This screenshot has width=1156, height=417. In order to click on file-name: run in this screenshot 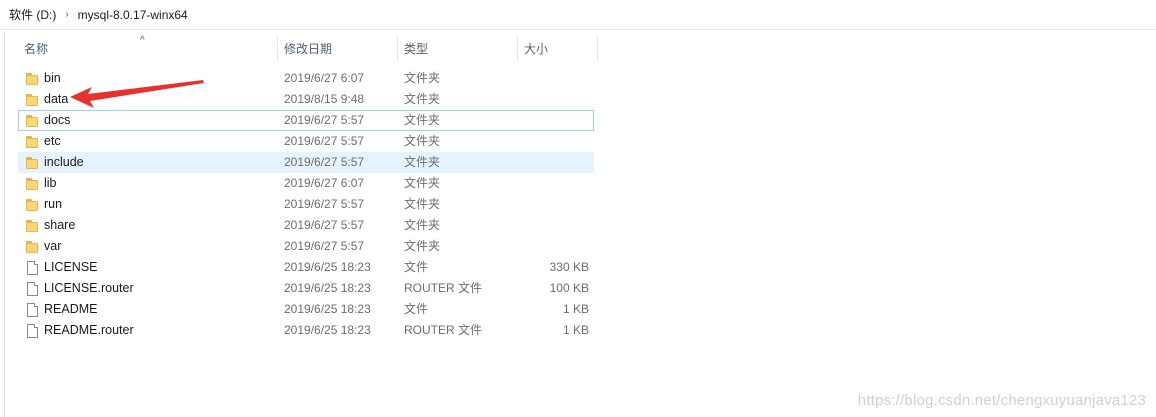, I will do `click(53, 204)`.